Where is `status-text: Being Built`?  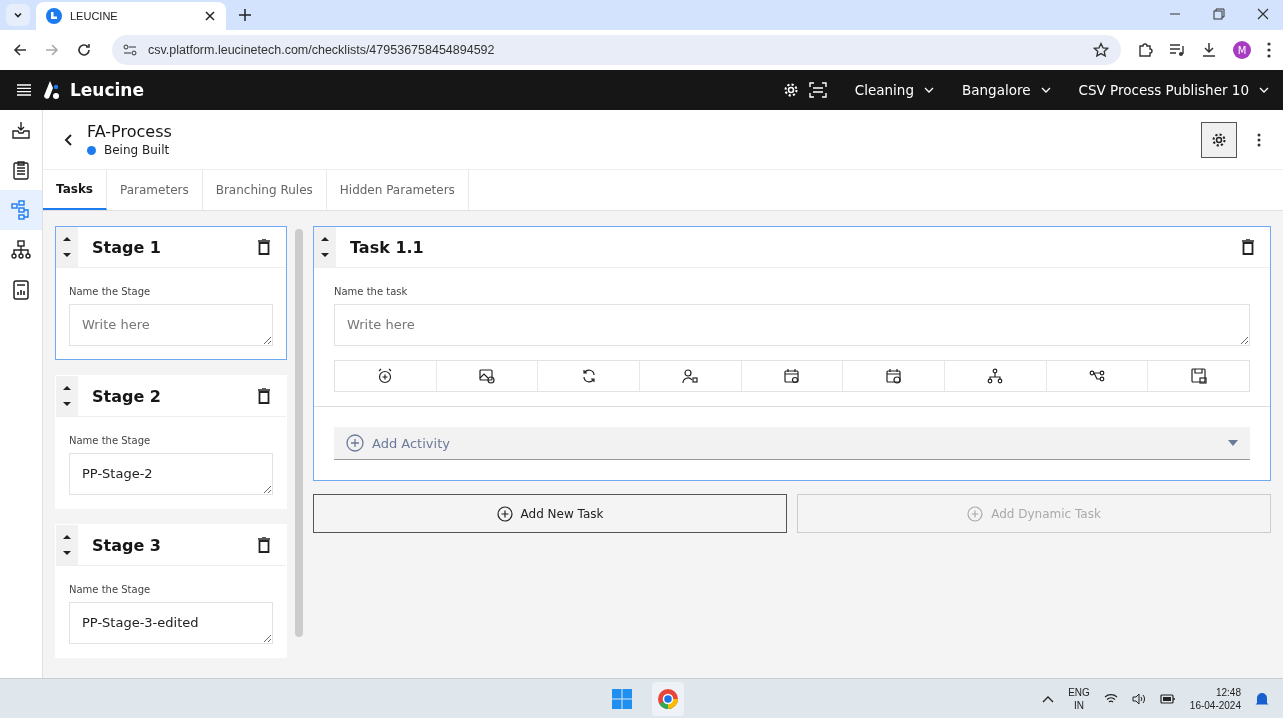
status-text: Being Built is located at coordinates (137, 150).